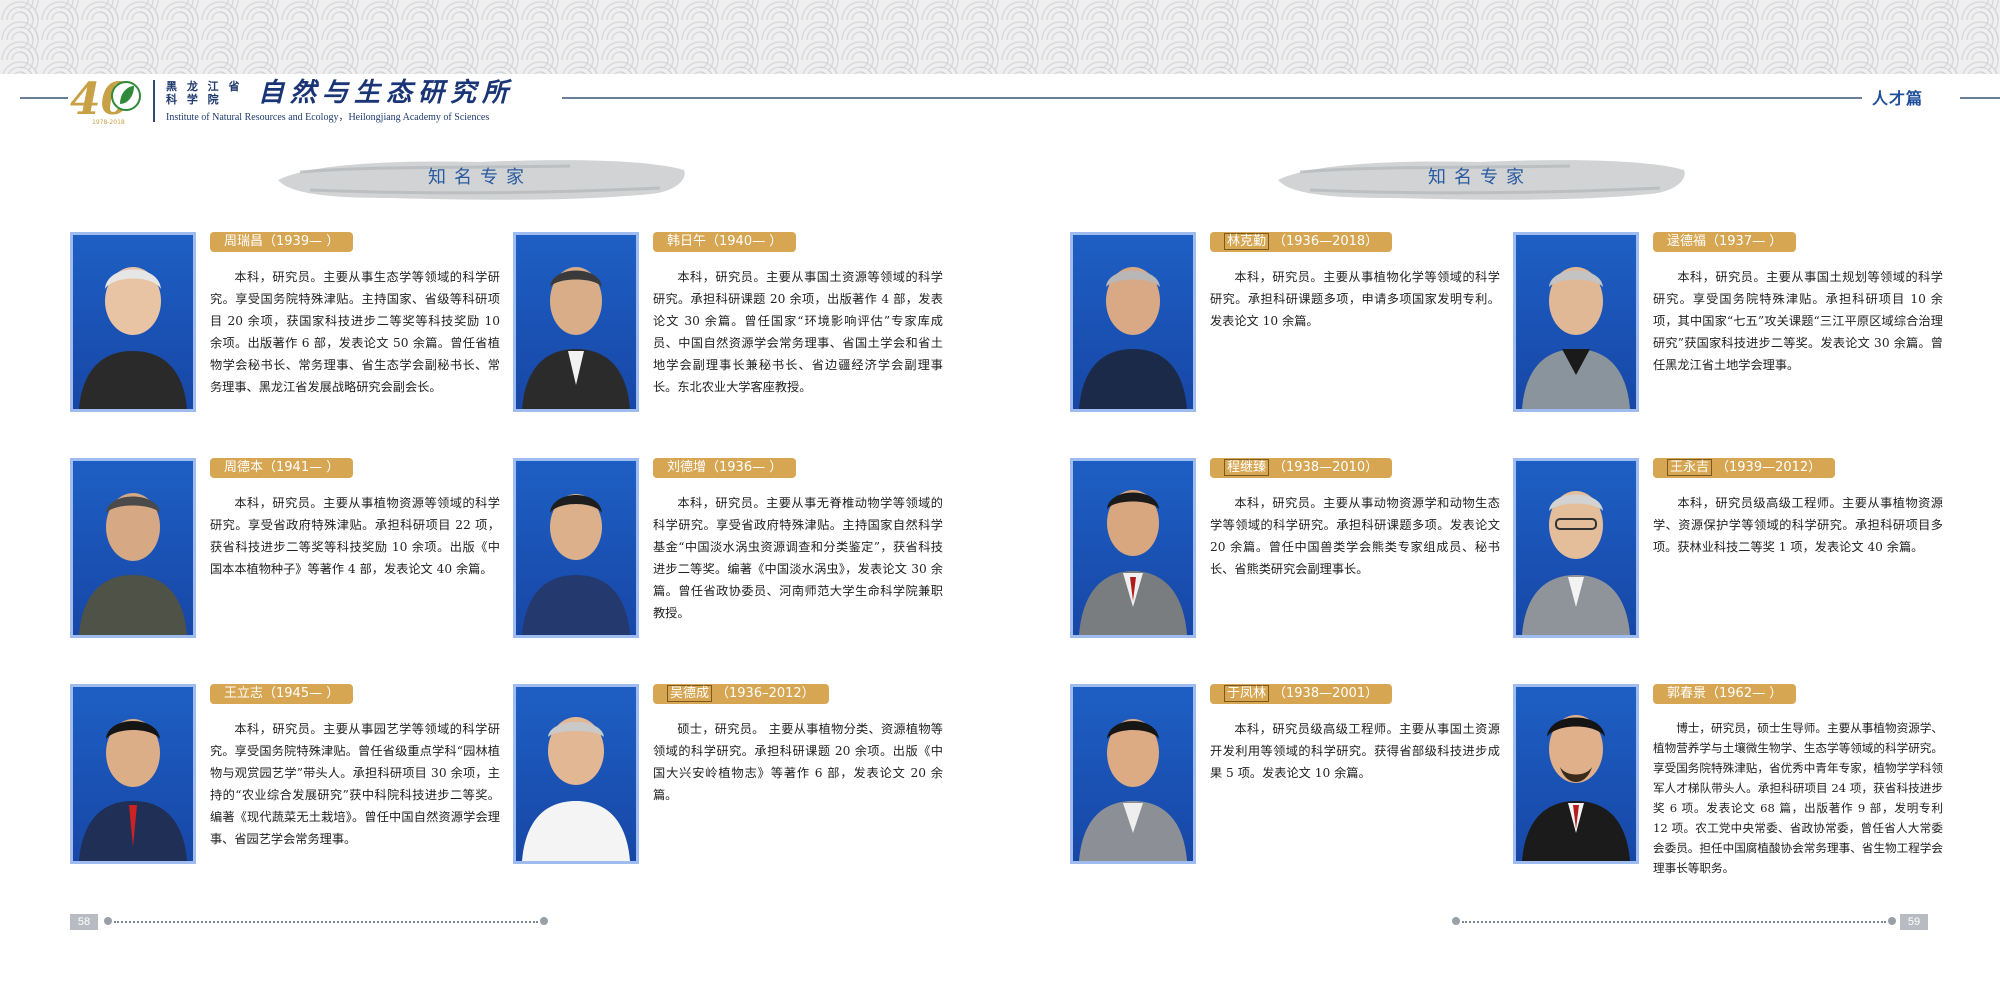 This screenshot has width=2000, height=1000. I want to click on expert-years: （1936–2012）, so click(765, 693).